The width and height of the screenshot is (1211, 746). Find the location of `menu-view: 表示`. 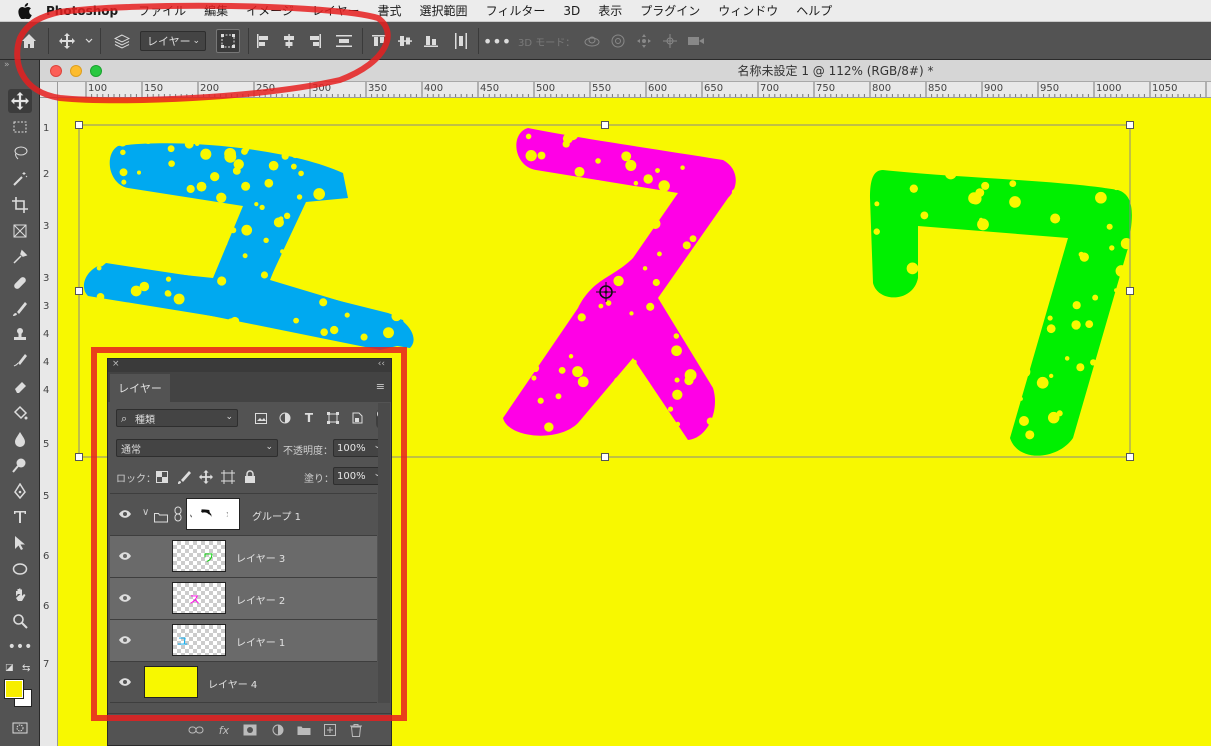

menu-view: 表示 is located at coordinates (610, 10).